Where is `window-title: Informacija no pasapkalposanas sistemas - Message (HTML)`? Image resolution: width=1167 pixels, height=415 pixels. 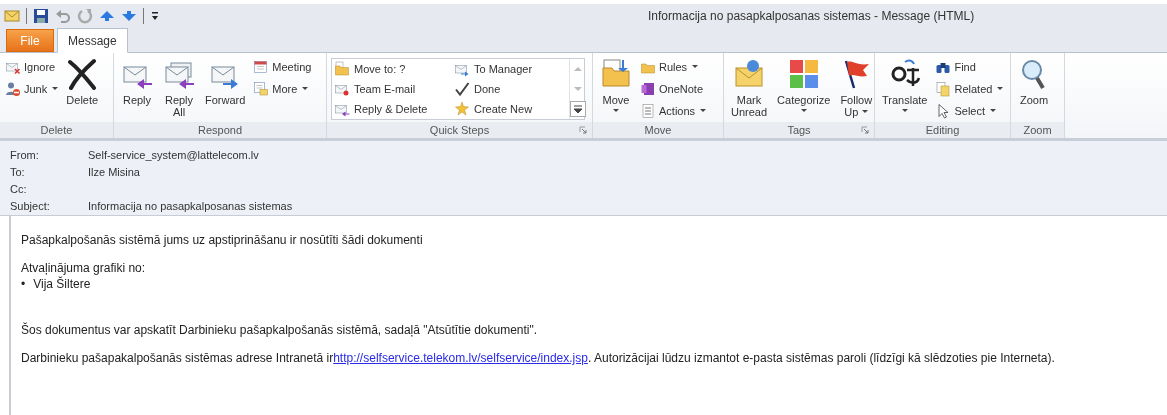 window-title: Informacija no pasapkalposanas sistemas - Message (HTML) is located at coordinates (811, 16).